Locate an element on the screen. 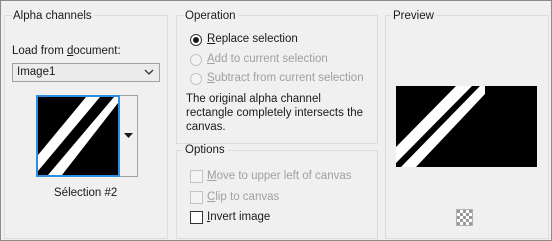  operation-description-line3: canvas. is located at coordinates (206, 127).